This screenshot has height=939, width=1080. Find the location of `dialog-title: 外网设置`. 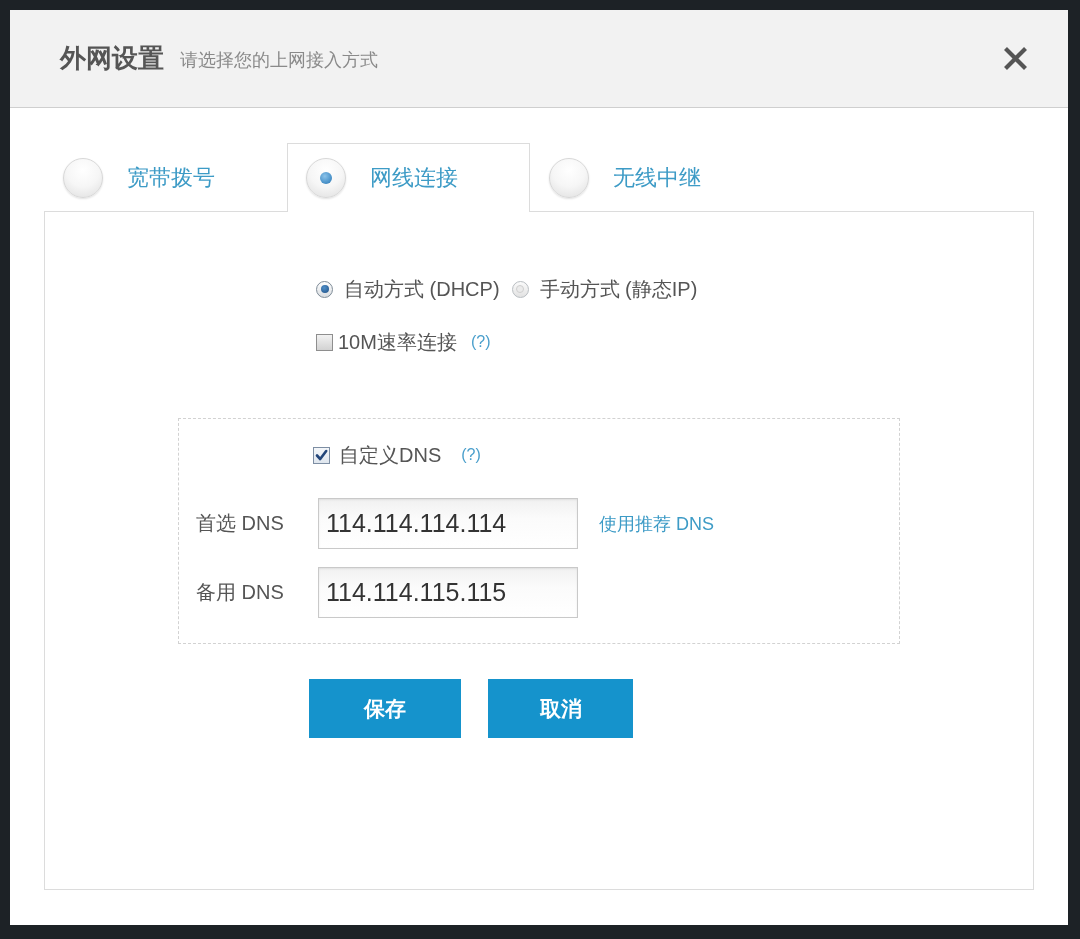

dialog-title: 外网设置 is located at coordinates (112, 58).